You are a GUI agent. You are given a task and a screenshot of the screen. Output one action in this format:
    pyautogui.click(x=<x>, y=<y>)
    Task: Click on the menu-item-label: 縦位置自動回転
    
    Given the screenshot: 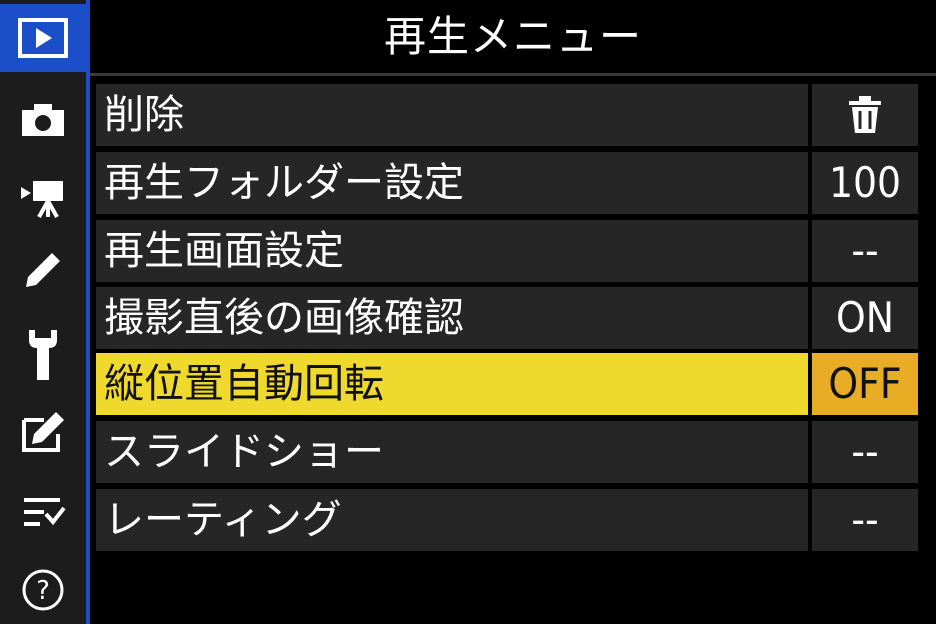 What is the action you would take?
    pyautogui.click(x=452, y=384)
    